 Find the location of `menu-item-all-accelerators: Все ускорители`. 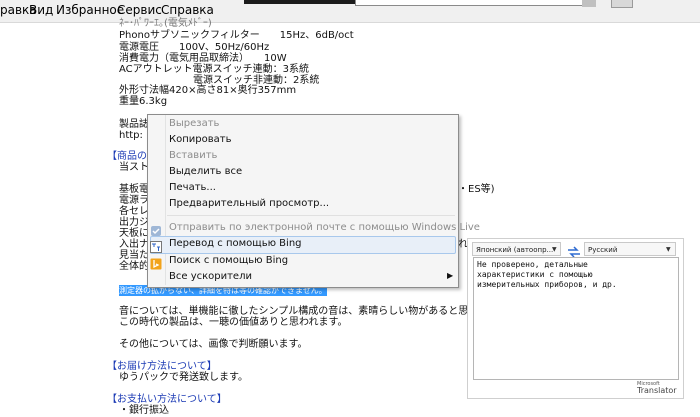

menu-item-all-accelerators: Все ускорители is located at coordinates (210, 277).